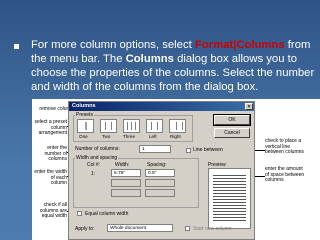 Image resolution: width=320 pixels, height=240 pixels. Describe the element at coordinates (161, 106) in the screenshot. I see `dialog-titlebar: Columns ×` at that location.